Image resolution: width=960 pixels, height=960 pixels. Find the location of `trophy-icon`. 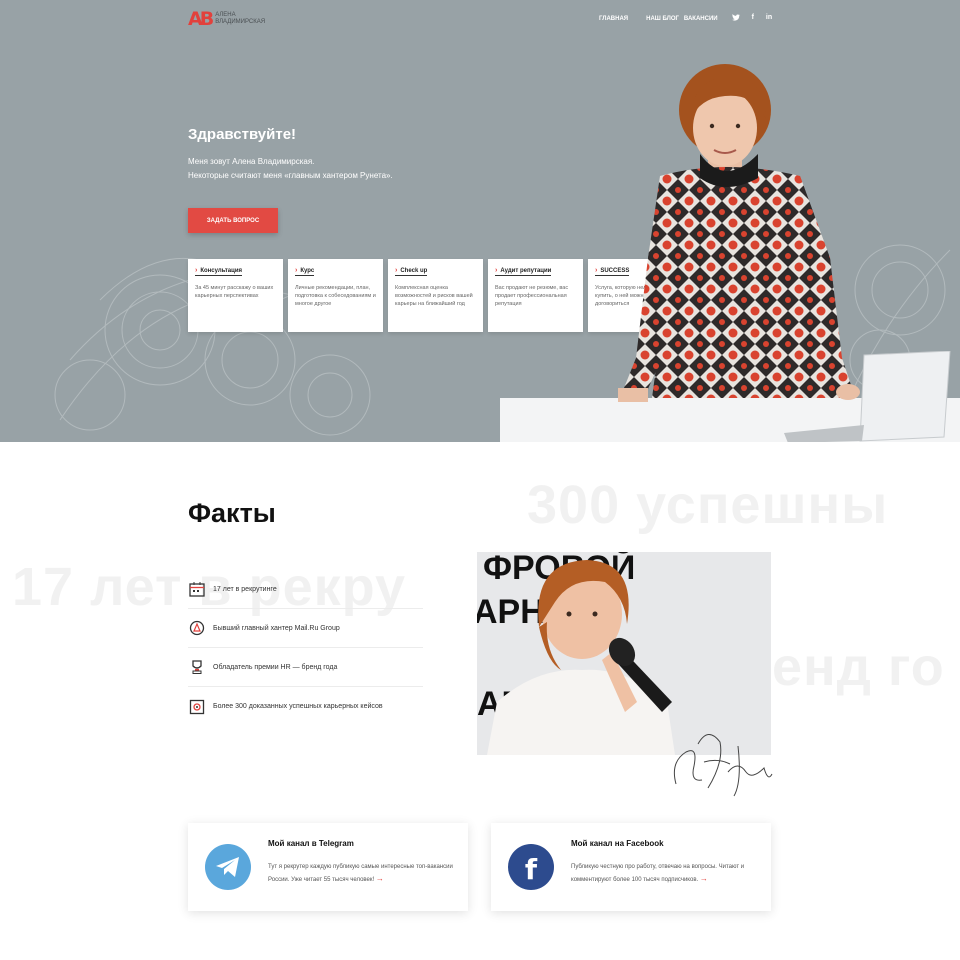

trophy-icon is located at coordinates (197, 667).